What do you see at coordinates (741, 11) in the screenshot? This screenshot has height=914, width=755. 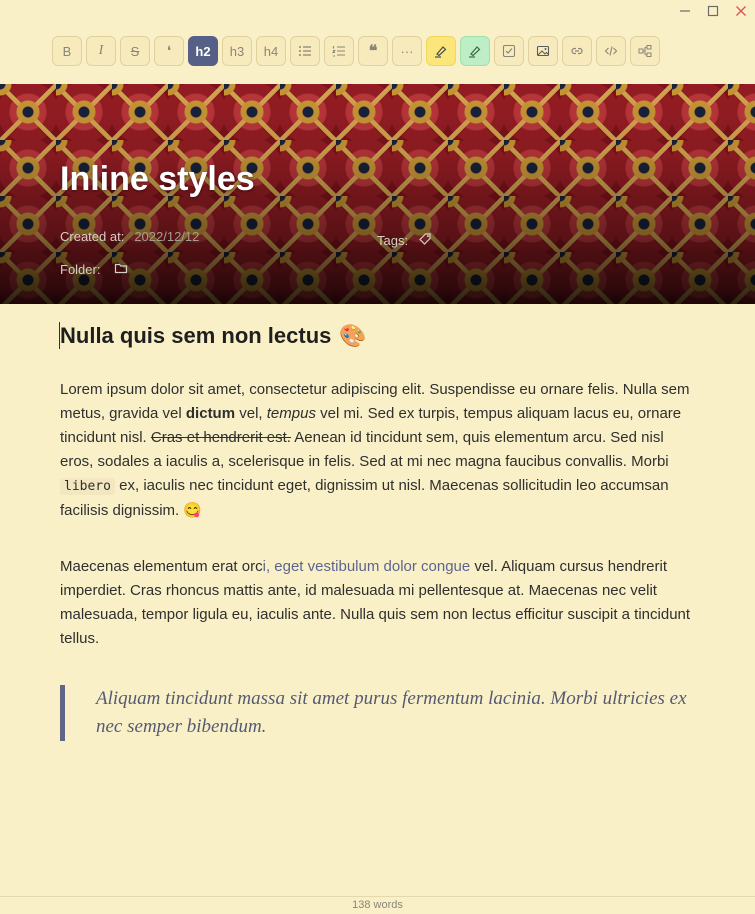 I see `close-icon` at bounding box center [741, 11].